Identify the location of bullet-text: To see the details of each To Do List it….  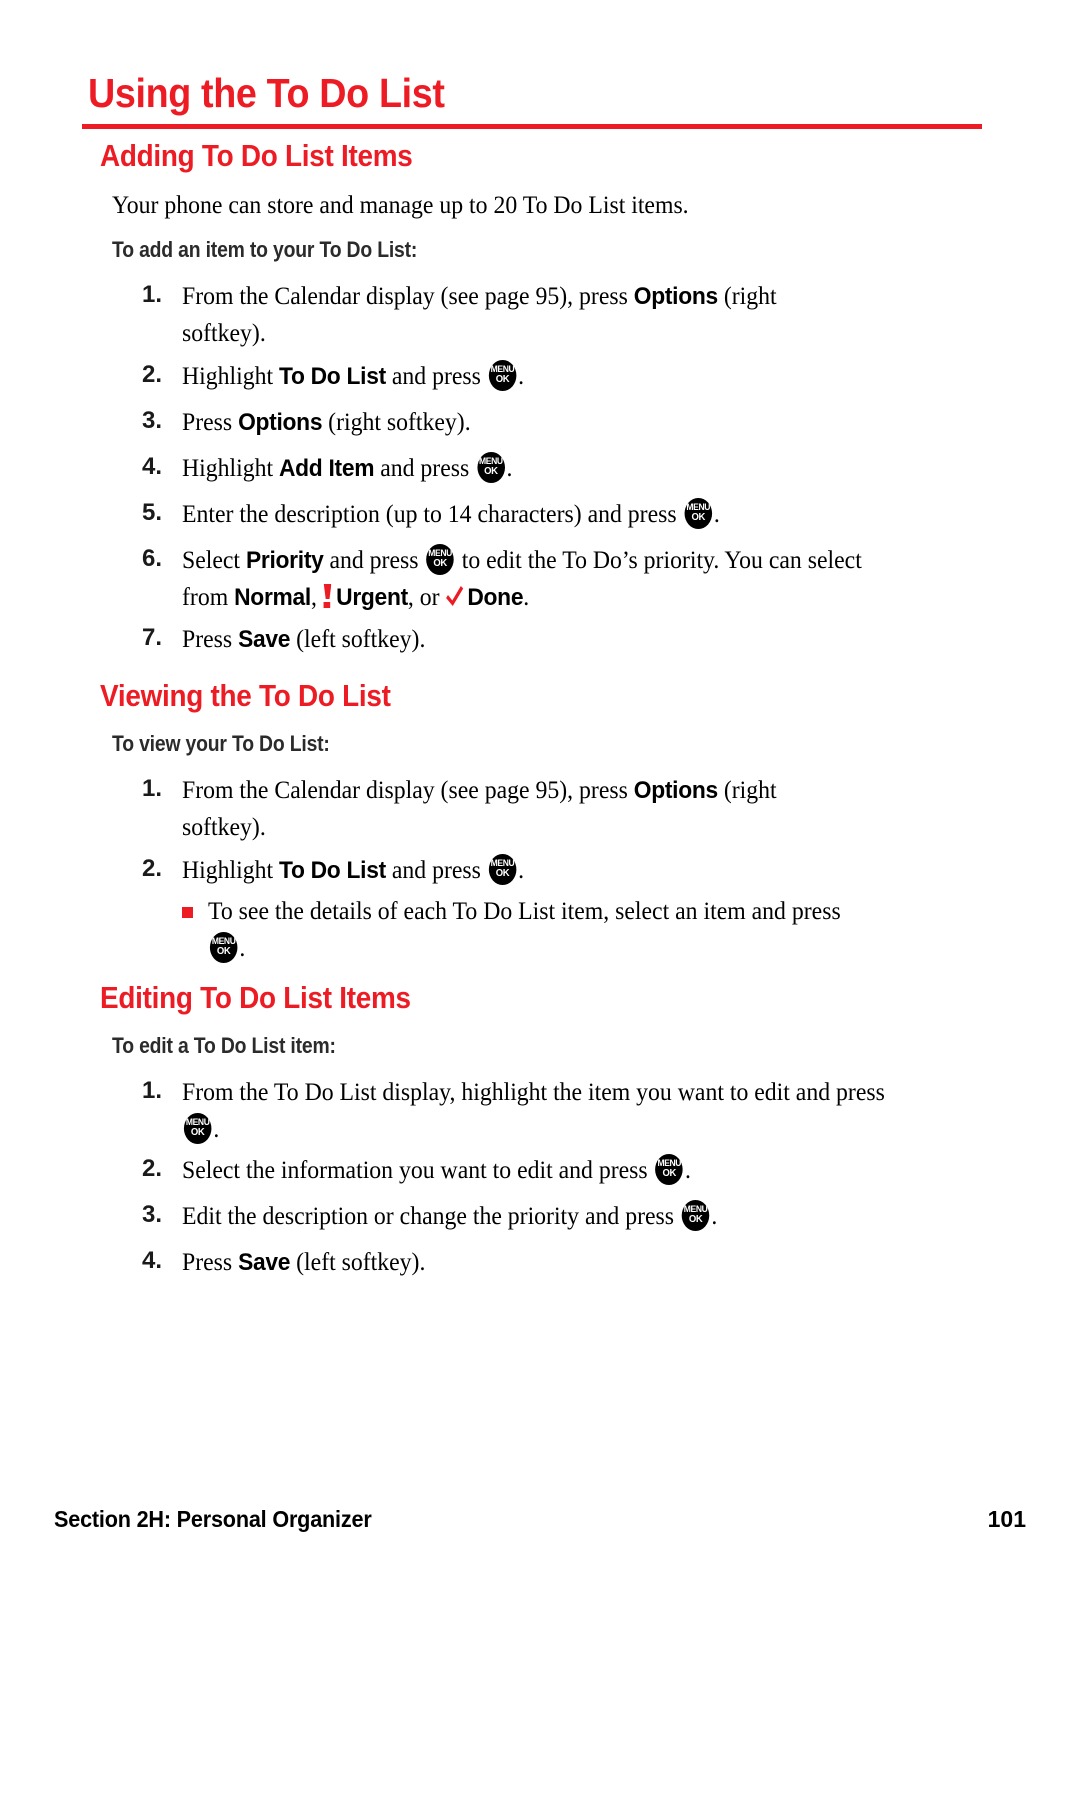
(526, 930).